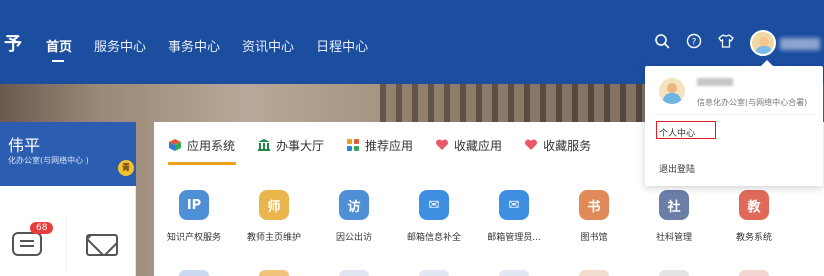 The image size is (824, 276). Describe the element at coordinates (342, 45) in the screenshot. I see `nav-schedule-center: 日程中心` at that location.